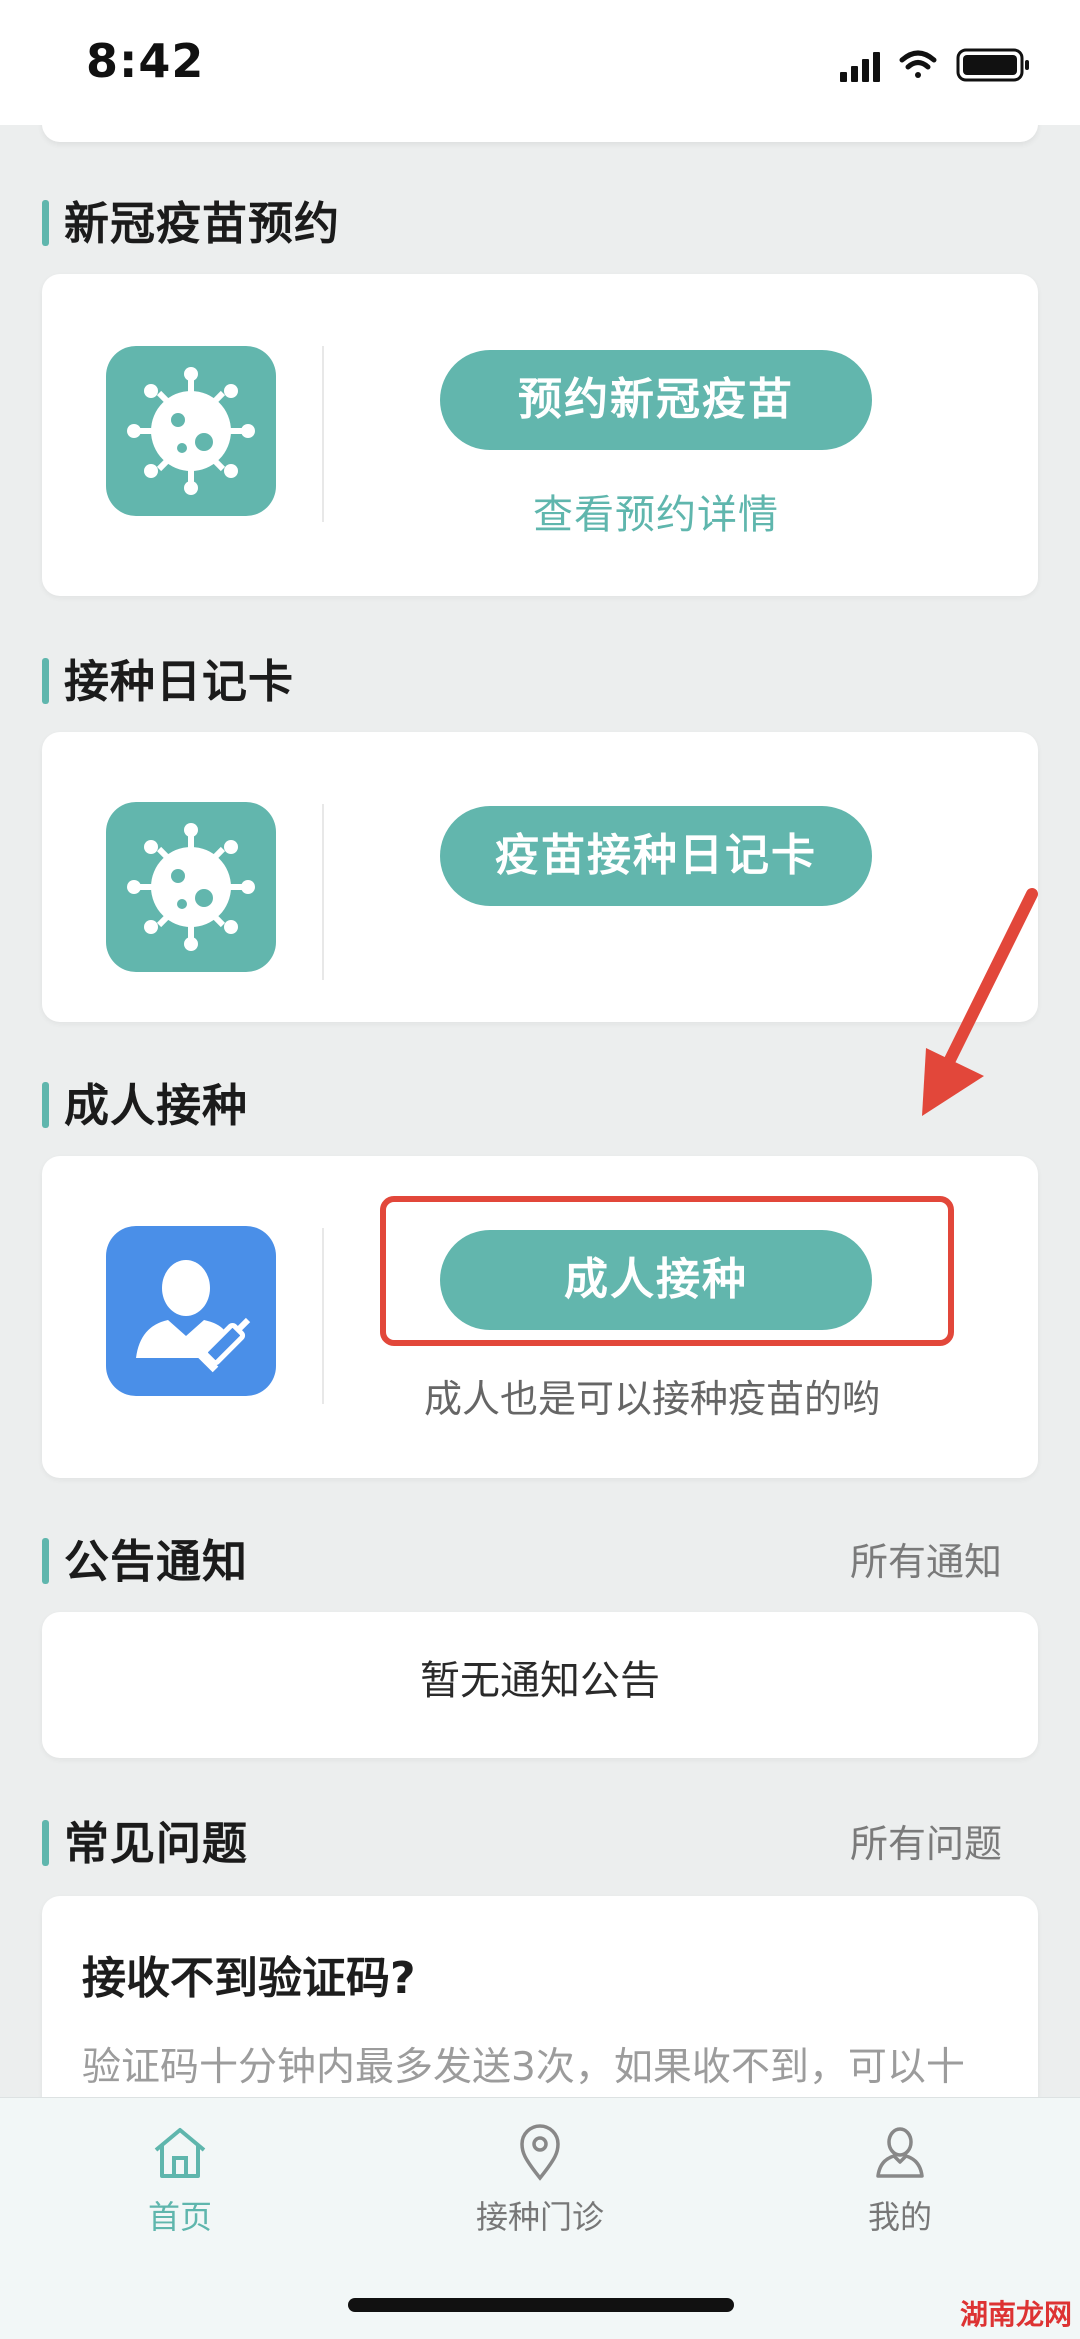 The image size is (1080, 2339). I want to click on section-title: 常见问题, so click(156, 1843).